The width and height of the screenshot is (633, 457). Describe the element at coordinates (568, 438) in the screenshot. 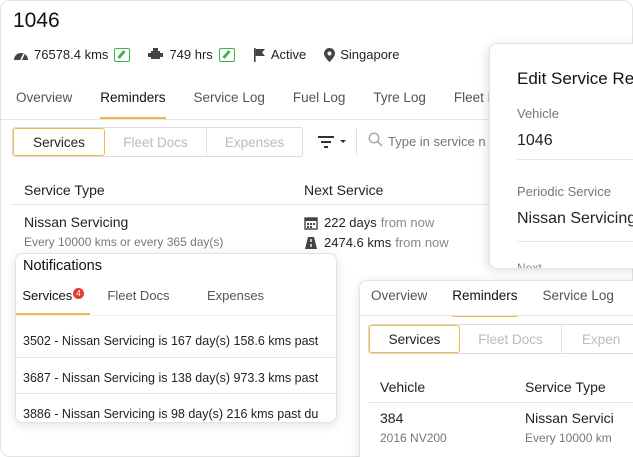

I see `rem-row-interval: Every 10000 km` at that location.